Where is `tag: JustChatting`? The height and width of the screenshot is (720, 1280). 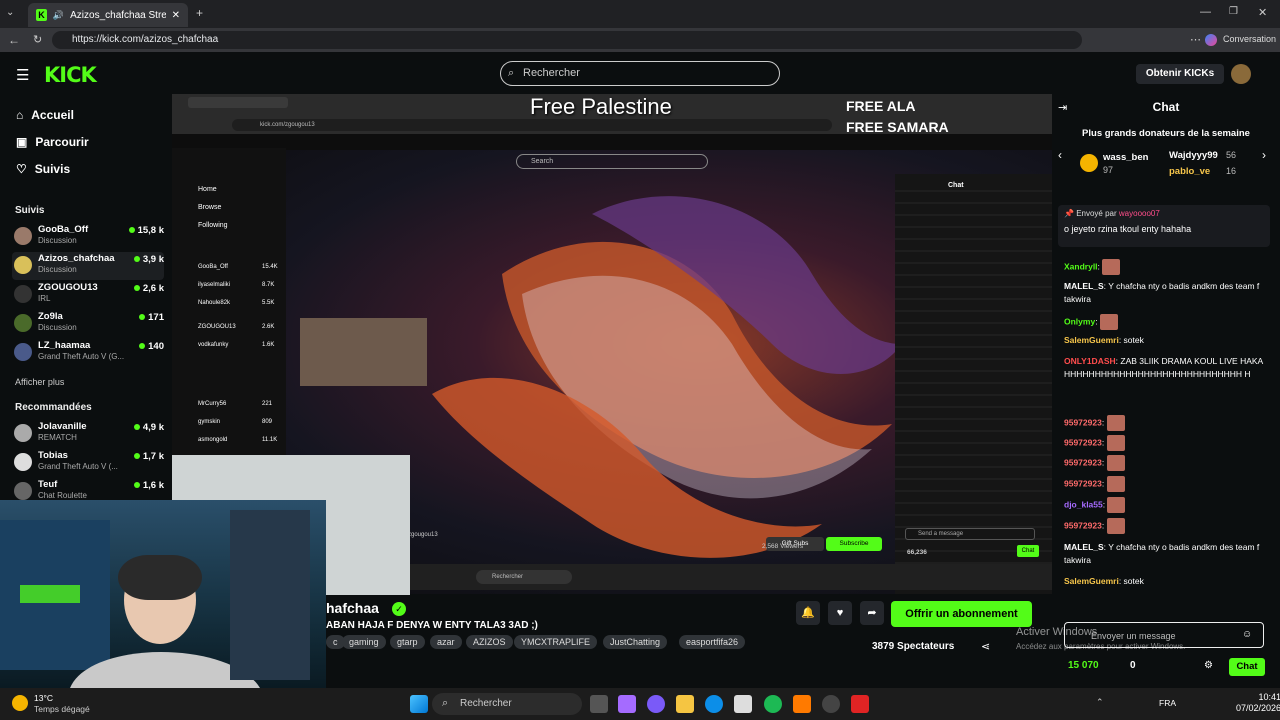
tag: JustChatting is located at coordinates (635, 642).